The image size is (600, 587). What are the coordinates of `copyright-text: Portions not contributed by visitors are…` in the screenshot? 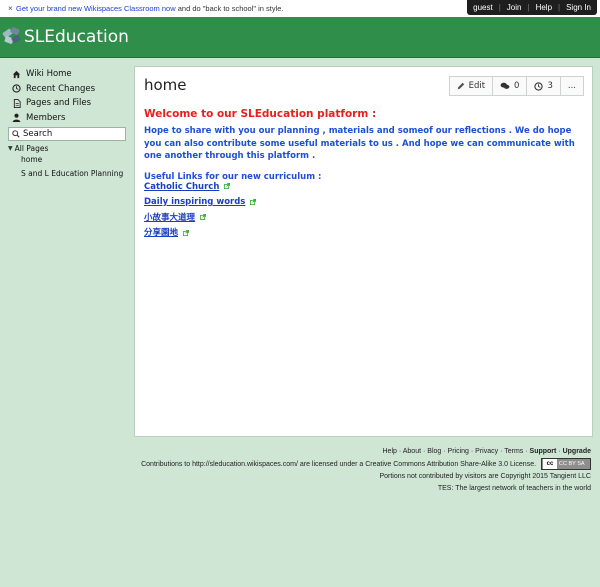 It's located at (485, 476).